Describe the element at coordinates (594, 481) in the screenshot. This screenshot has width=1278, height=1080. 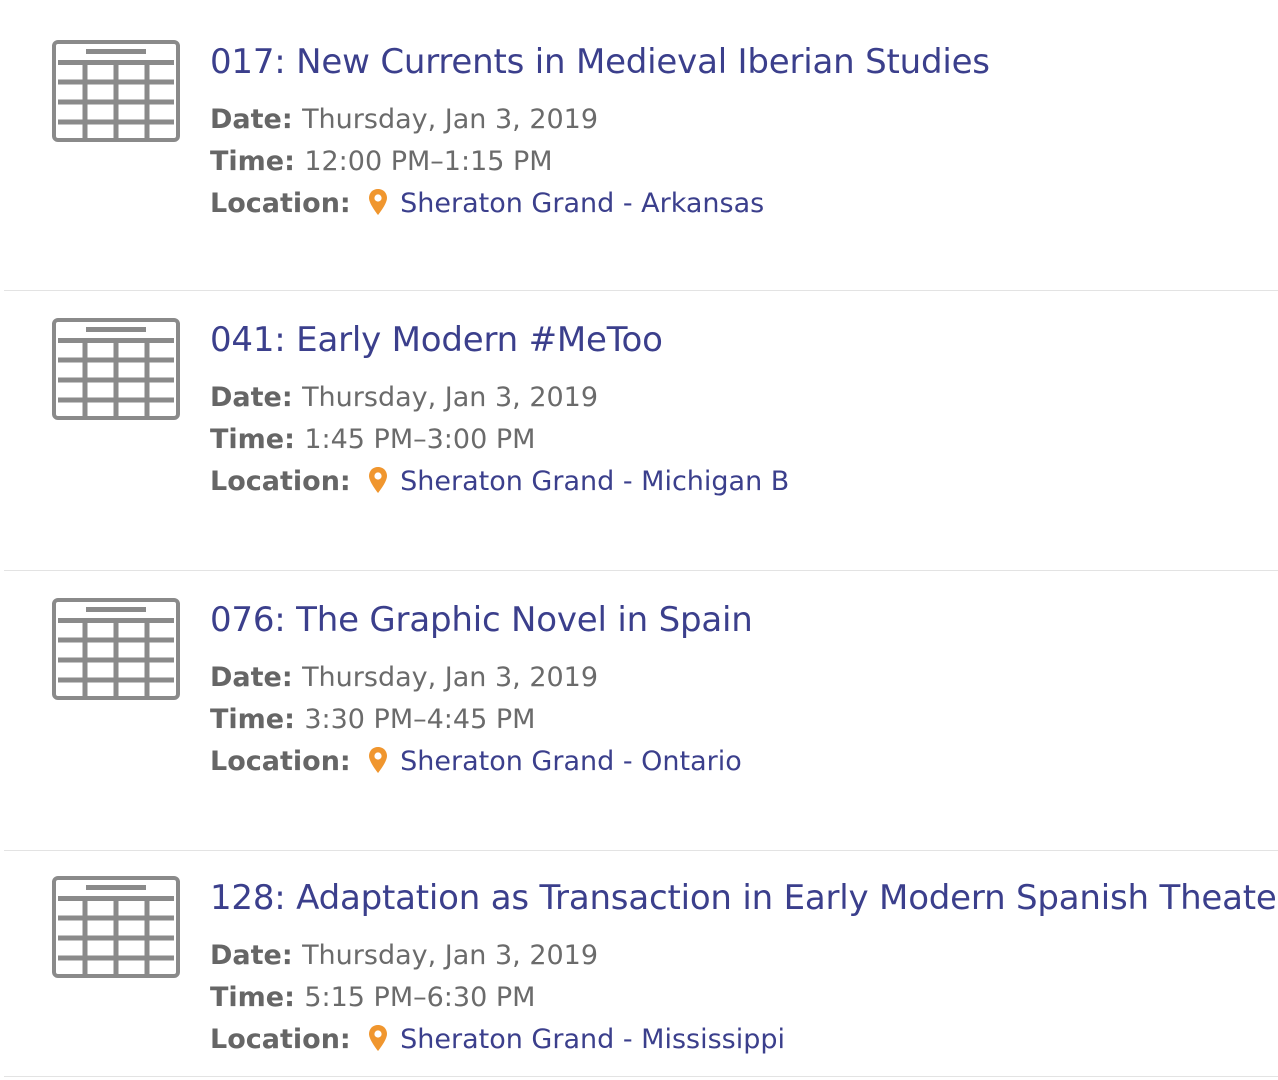
I see `session-location-link: Sheraton Grand - Michigan B` at that location.